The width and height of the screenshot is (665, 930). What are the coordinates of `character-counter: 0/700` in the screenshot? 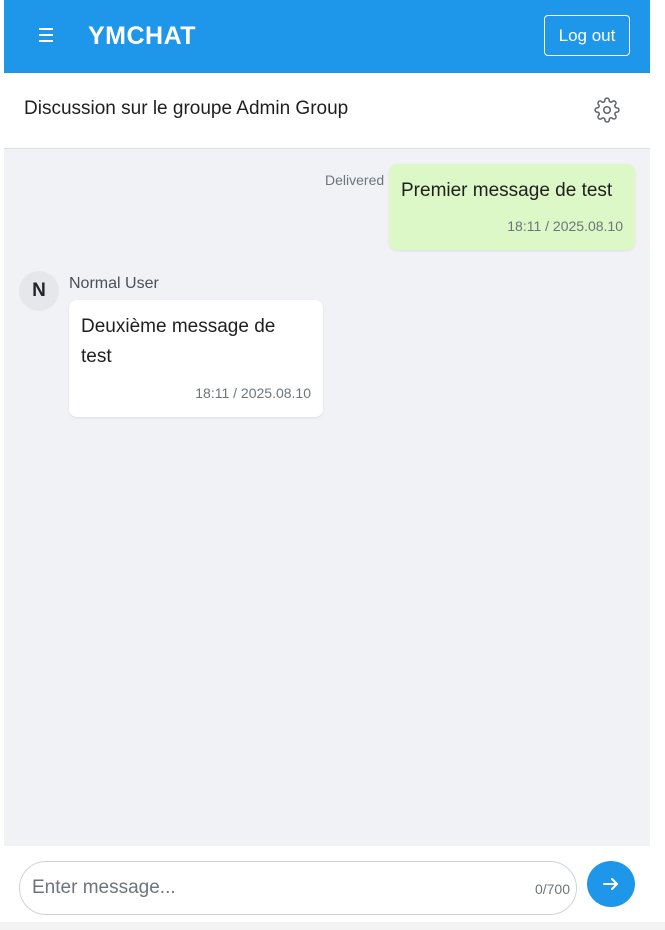 It's located at (552, 889).